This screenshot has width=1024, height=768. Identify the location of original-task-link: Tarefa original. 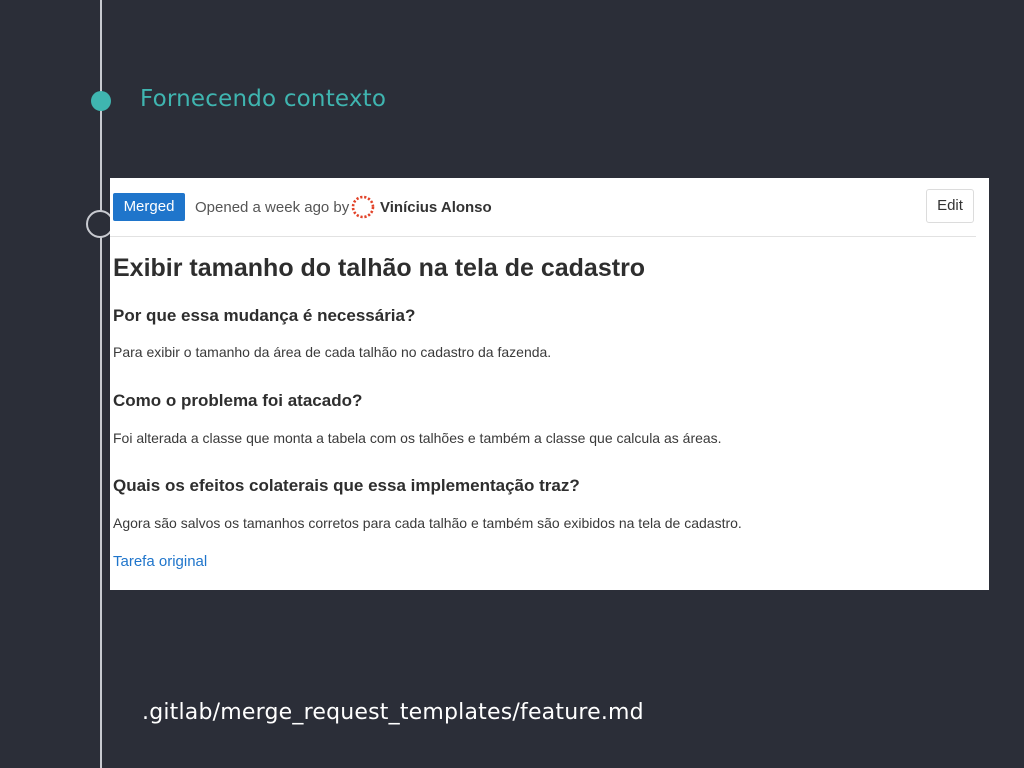
(160, 561).